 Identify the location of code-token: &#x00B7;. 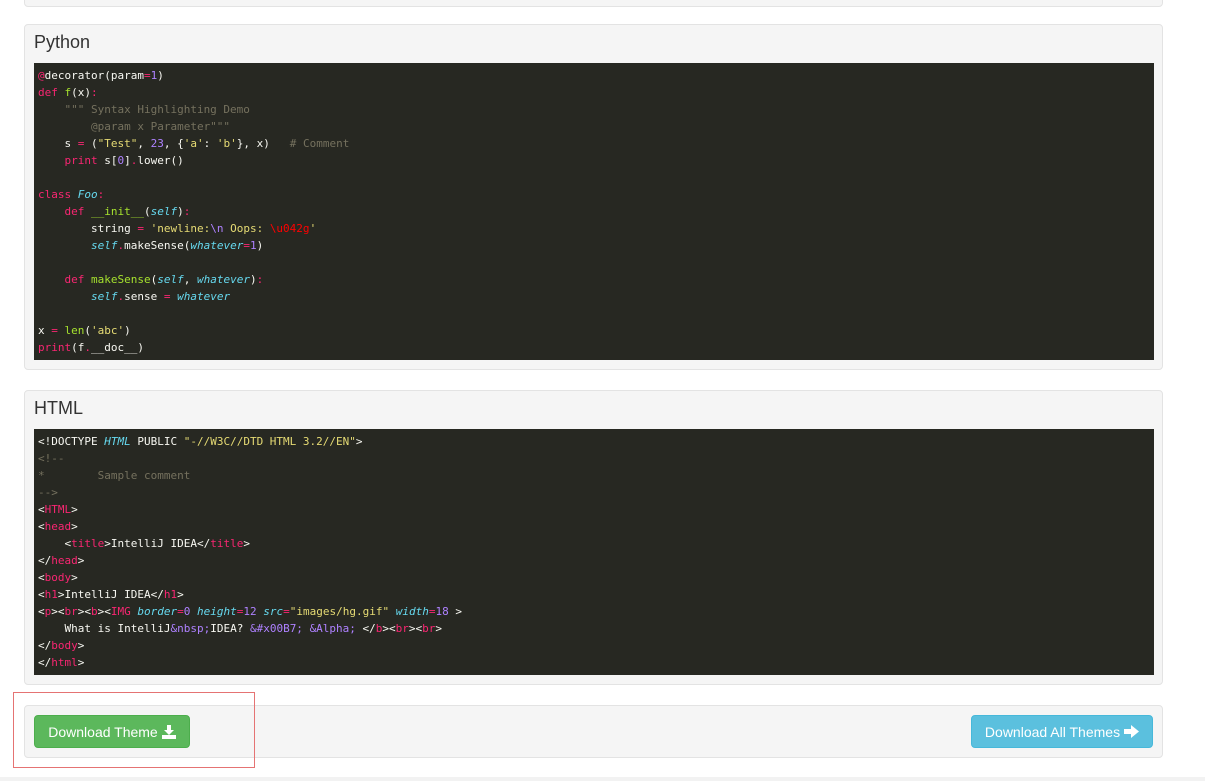
(276, 628).